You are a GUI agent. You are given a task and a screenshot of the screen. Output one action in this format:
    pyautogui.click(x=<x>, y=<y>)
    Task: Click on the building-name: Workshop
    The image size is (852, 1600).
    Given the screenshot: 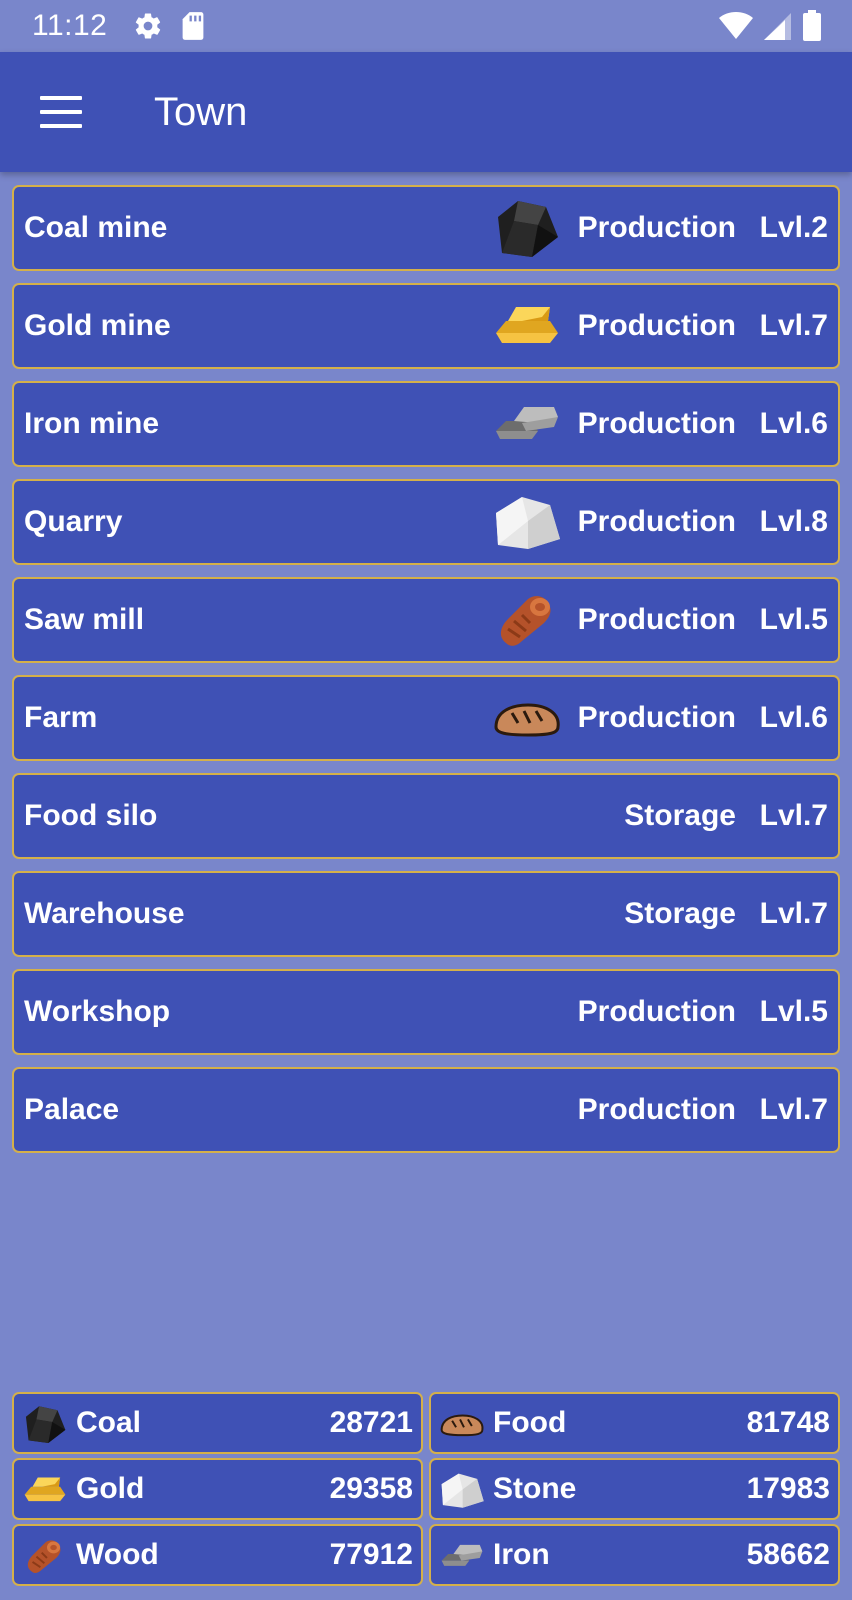 What is the action you would take?
    pyautogui.click(x=97, y=1011)
    